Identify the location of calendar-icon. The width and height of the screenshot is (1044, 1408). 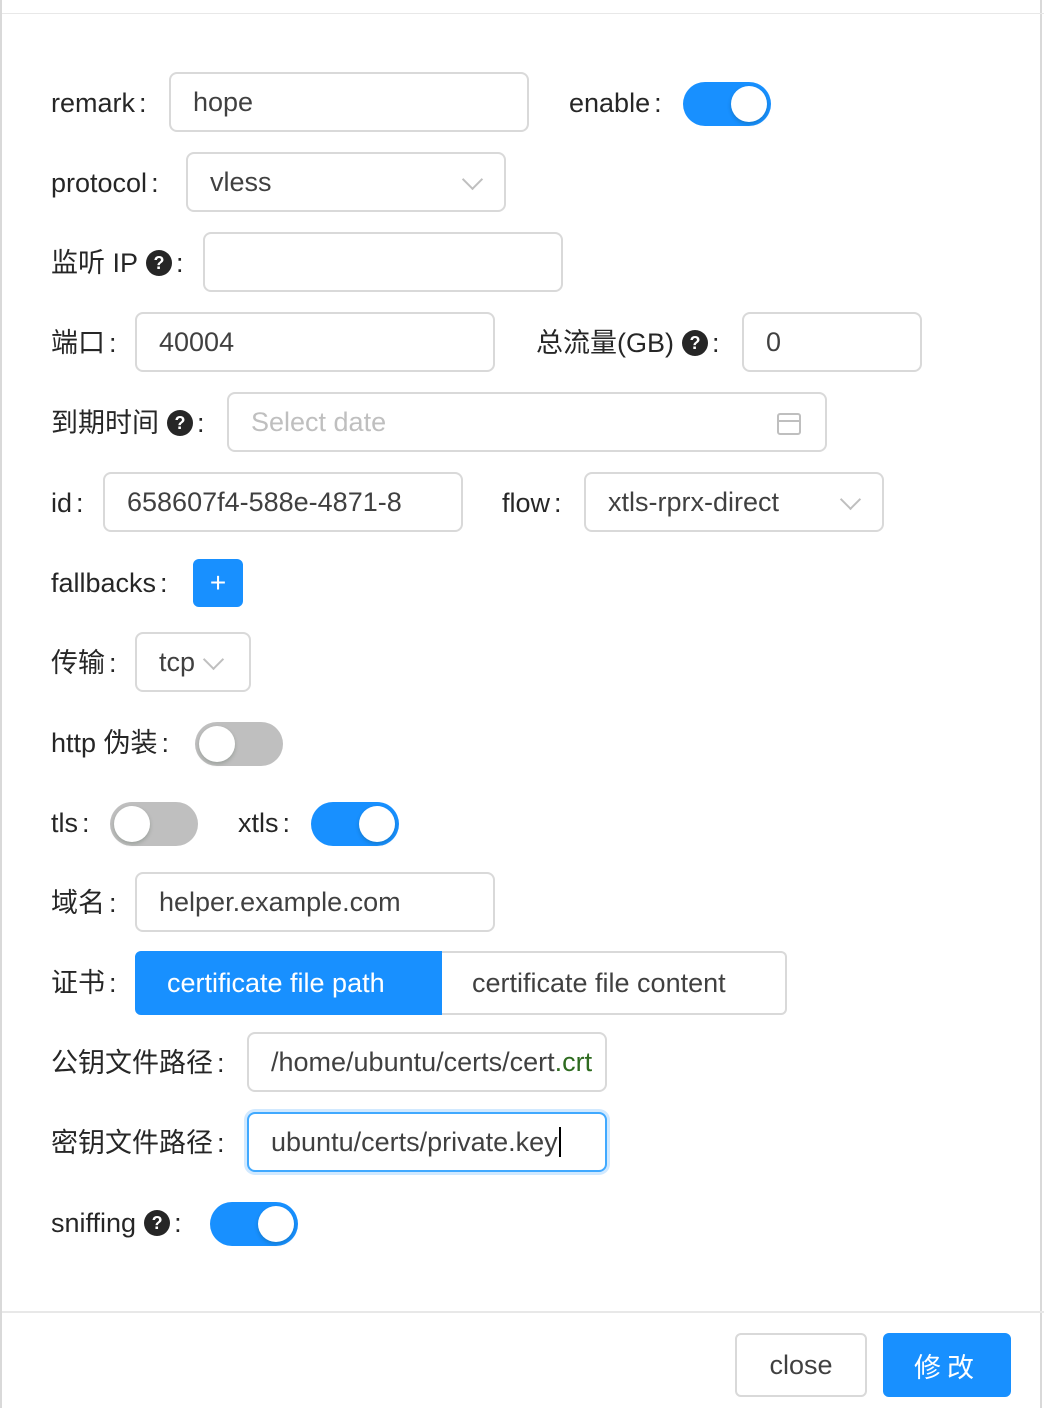
(789, 424).